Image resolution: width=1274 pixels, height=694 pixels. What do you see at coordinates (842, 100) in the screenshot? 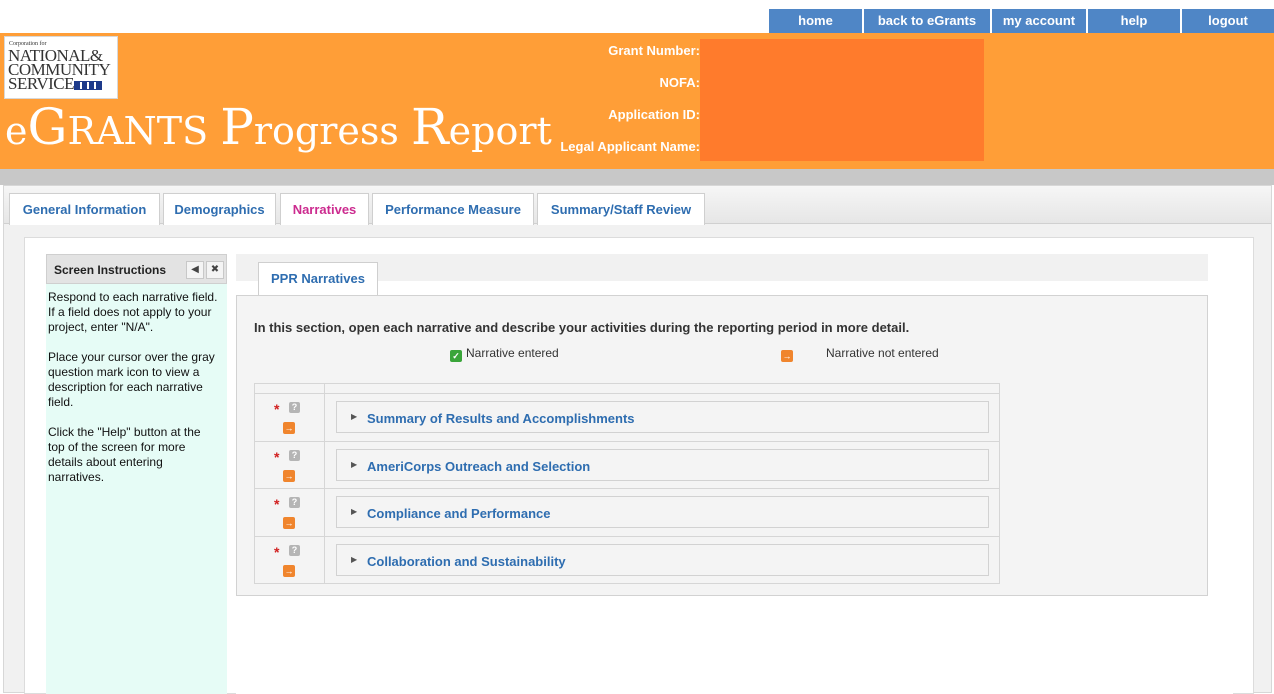
I see `redacted-values` at bounding box center [842, 100].